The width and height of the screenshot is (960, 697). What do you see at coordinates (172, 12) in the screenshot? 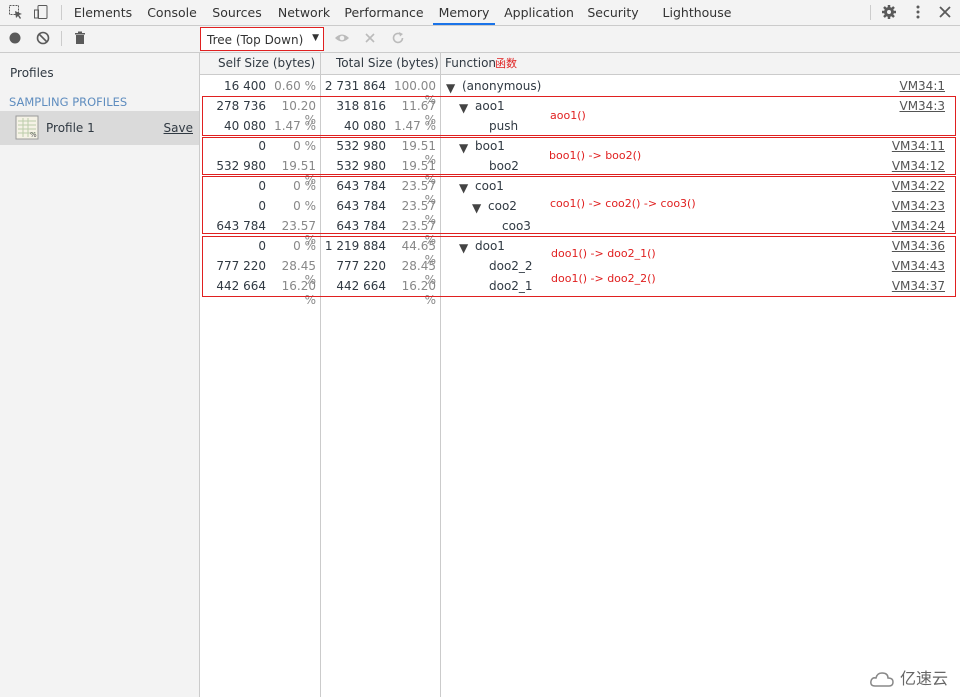
I see `tab-console: Console` at bounding box center [172, 12].